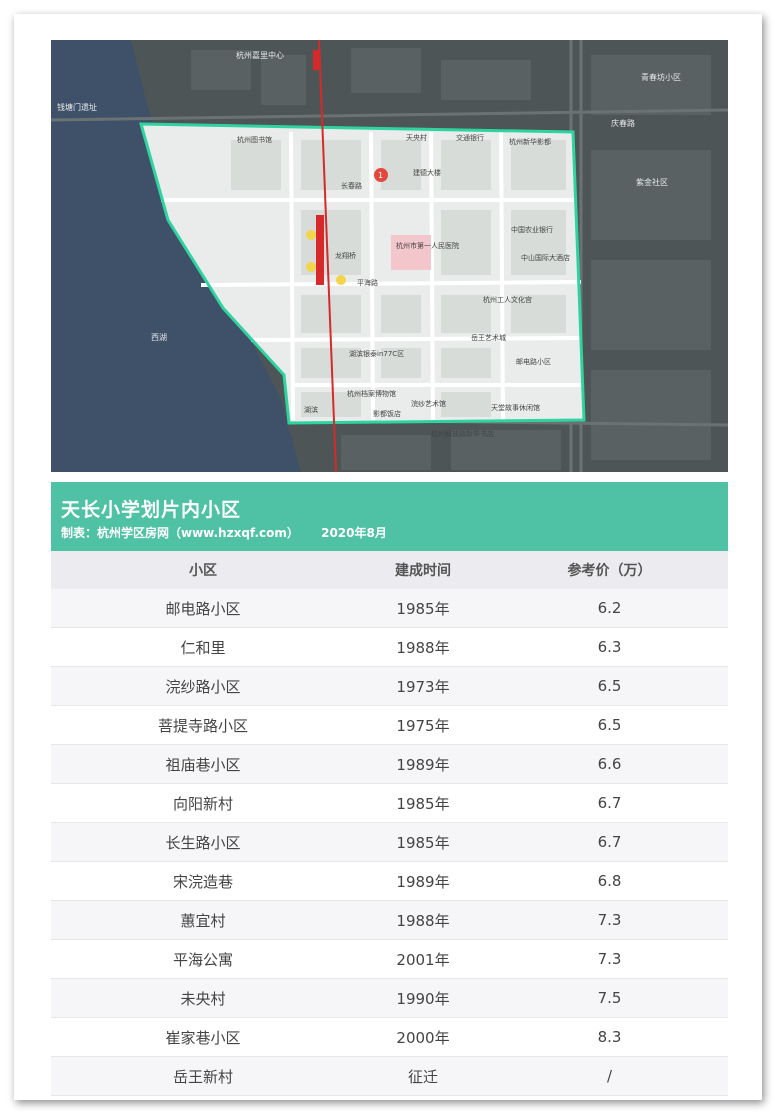 The image size is (780, 1118). Describe the element at coordinates (428, 403) in the screenshot. I see `label-inner-9: 浣纱艺术馆` at that location.